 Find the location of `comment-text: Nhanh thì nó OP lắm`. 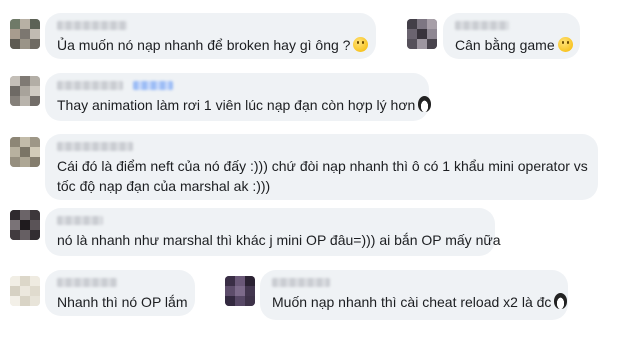

comment-text: Nhanh thì nó OP lắm is located at coordinates (122, 302).